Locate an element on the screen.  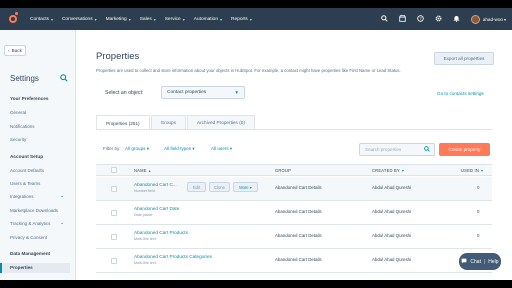
sidebar-search-icon is located at coordinates (64, 79).